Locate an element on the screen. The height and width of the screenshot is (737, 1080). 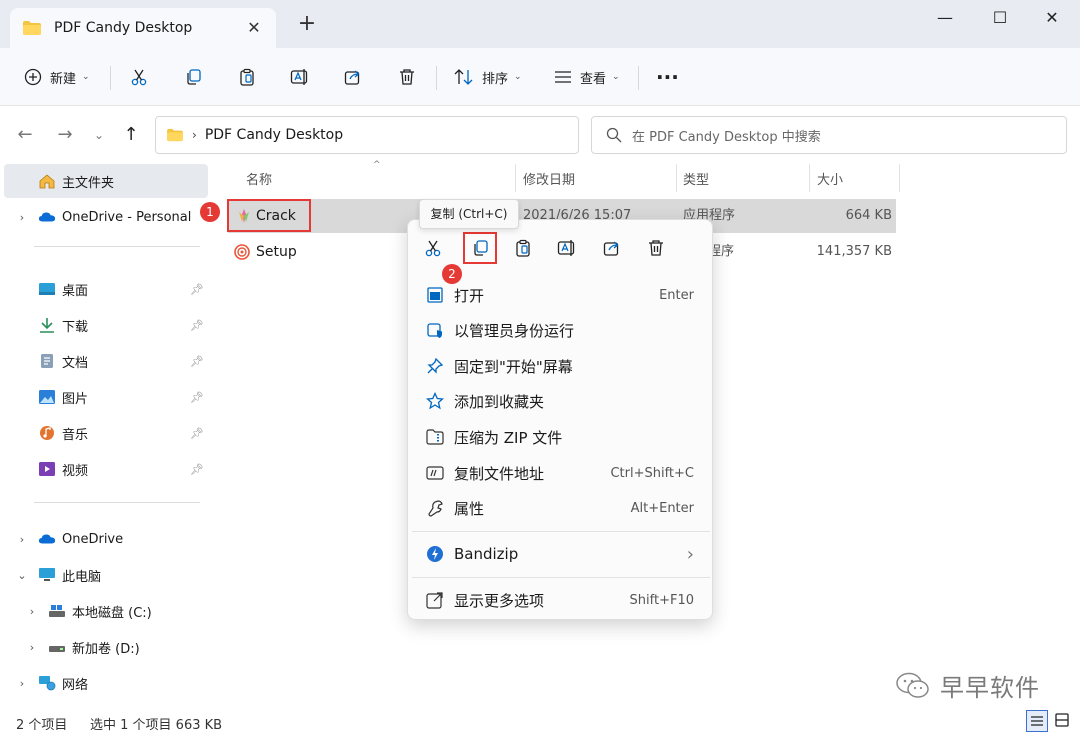
sidebar-item-music: 音乐 📌︎ is located at coordinates (106, 433).